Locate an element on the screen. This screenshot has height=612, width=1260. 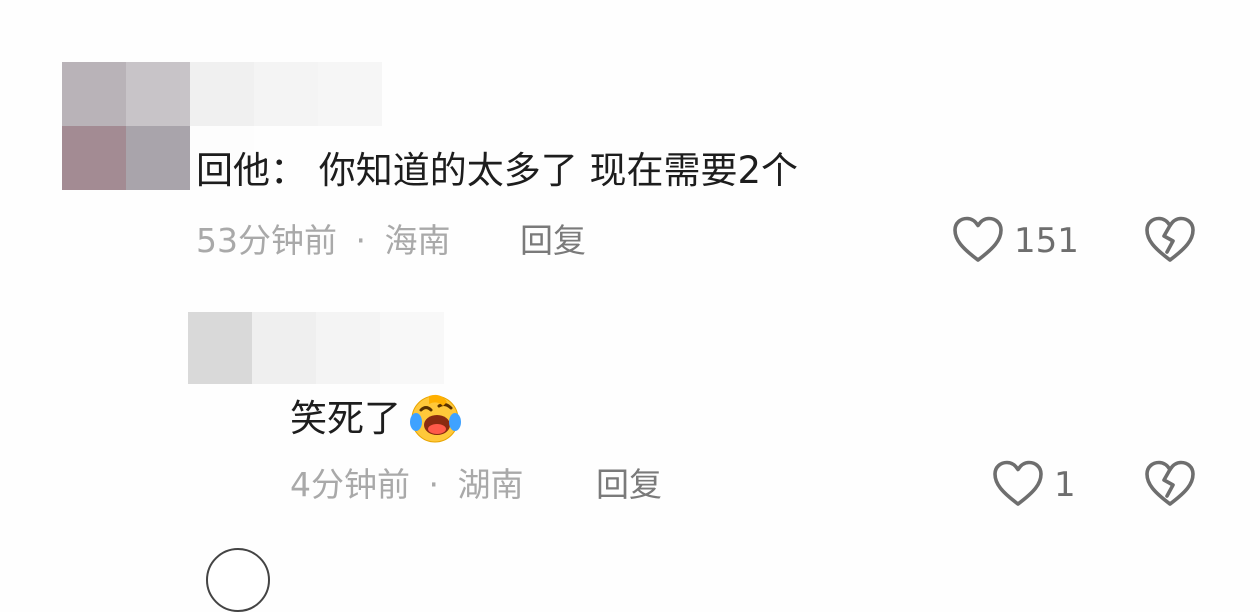
comment-time: 4分钟前 is located at coordinates (350, 484).